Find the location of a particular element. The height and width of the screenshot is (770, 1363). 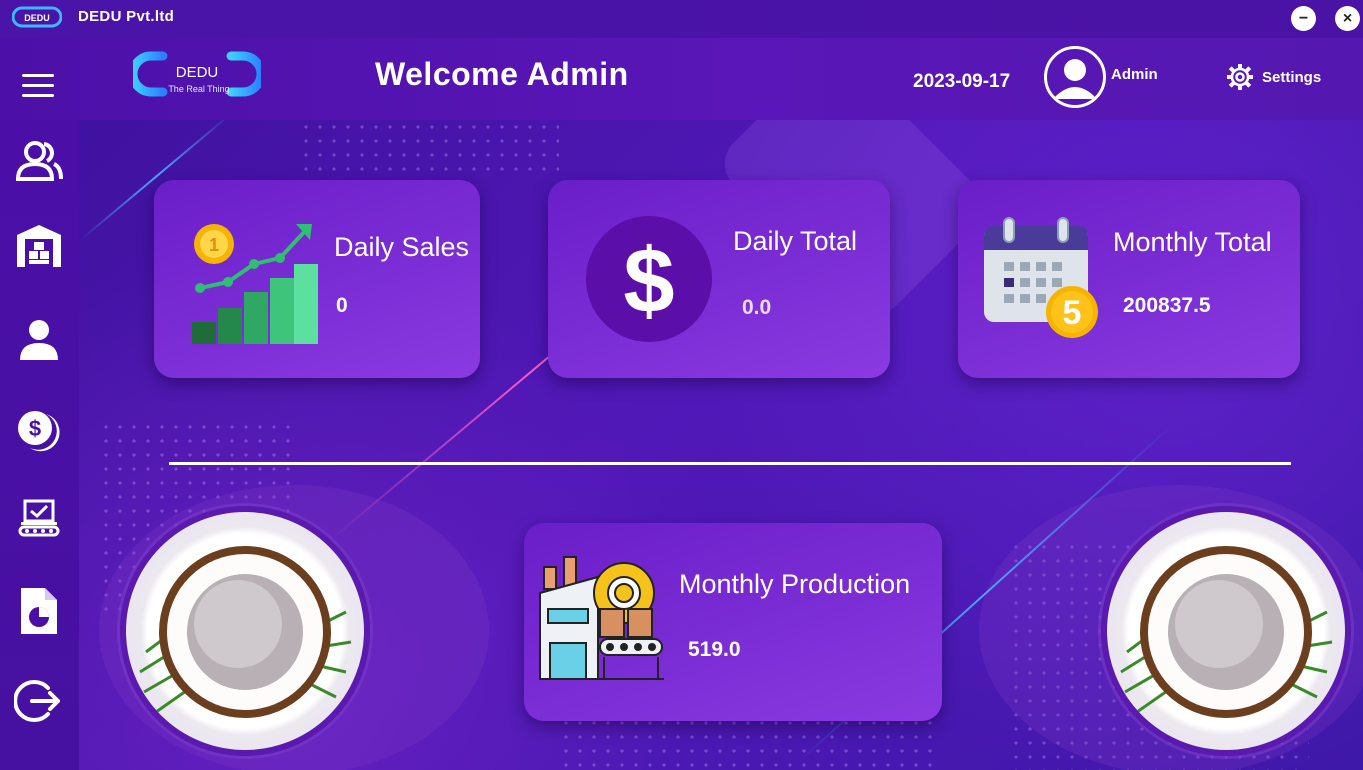

window-titlebar: DEDU DEDU Pvt.ltd − × is located at coordinates (681, 19).